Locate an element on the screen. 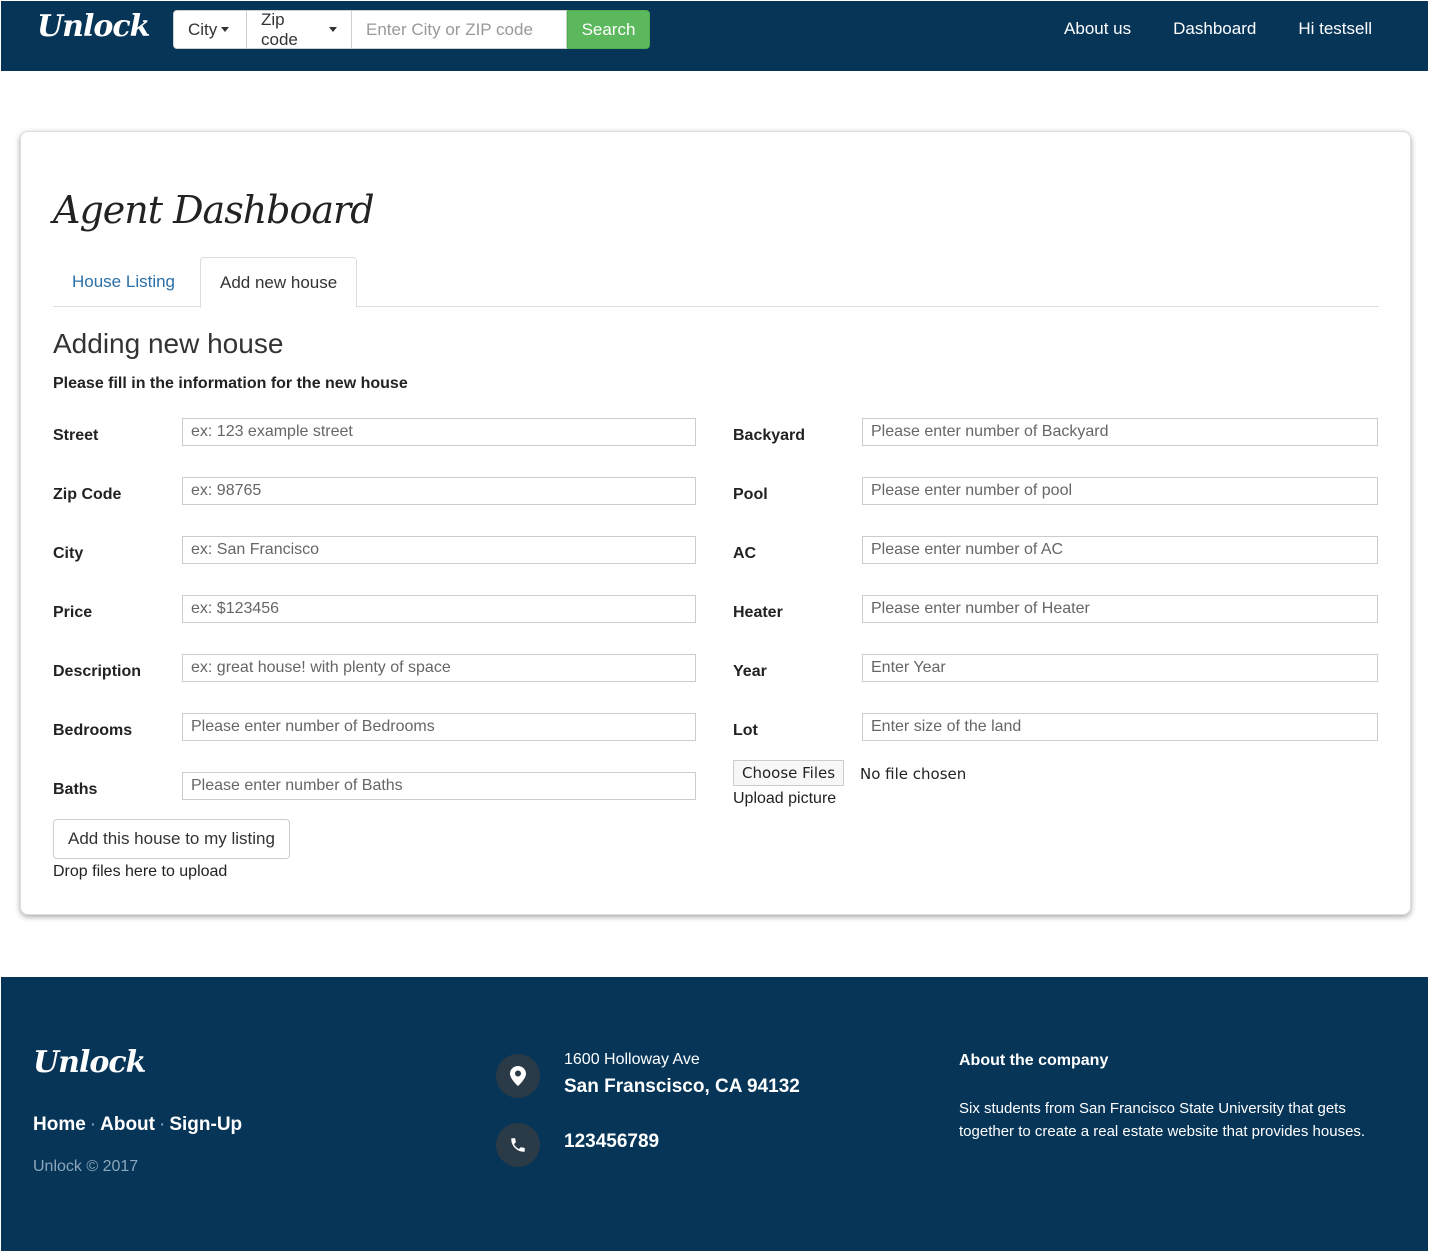 The height and width of the screenshot is (1251, 1429). baths-label: Baths is located at coordinates (75, 789).